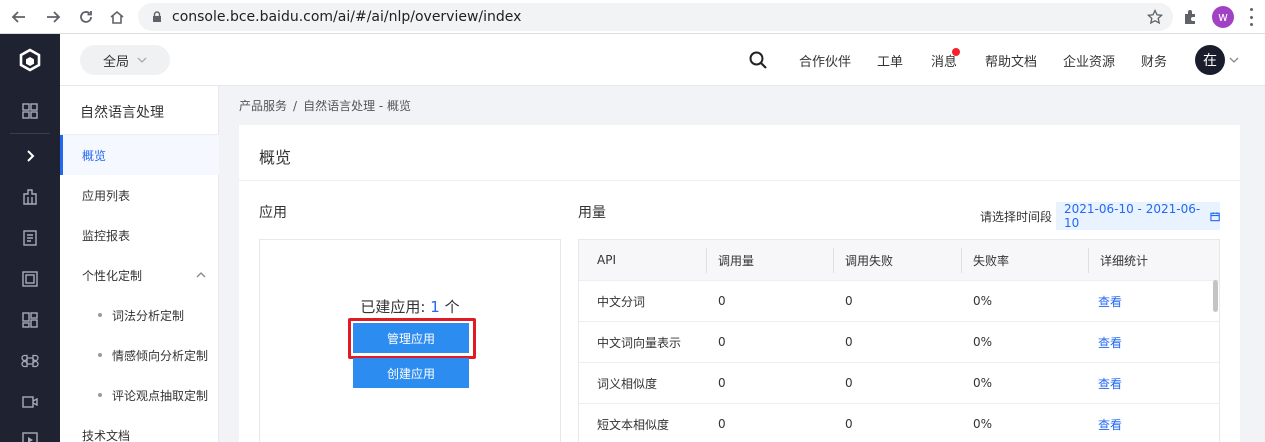  Describe the element at coordinates (30, 197) in the screenshot. I see `building-icon` at that location.